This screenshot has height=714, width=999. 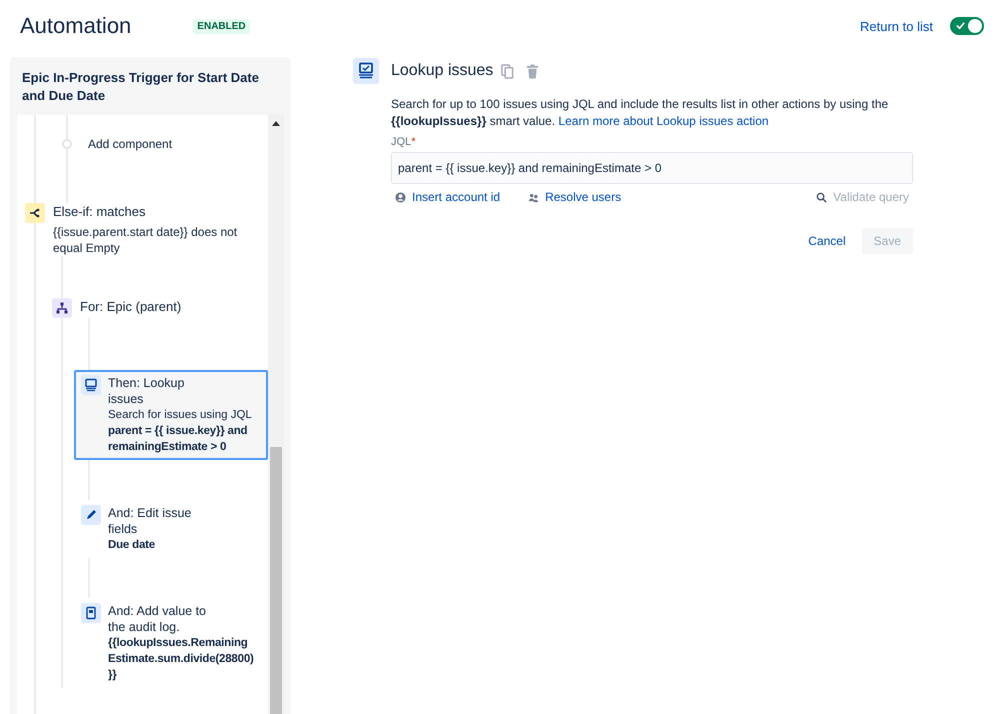 What do you see at coordinates (276, 414) in the screenshot?
I see `scrollbar` at bounding box center [276, 414].